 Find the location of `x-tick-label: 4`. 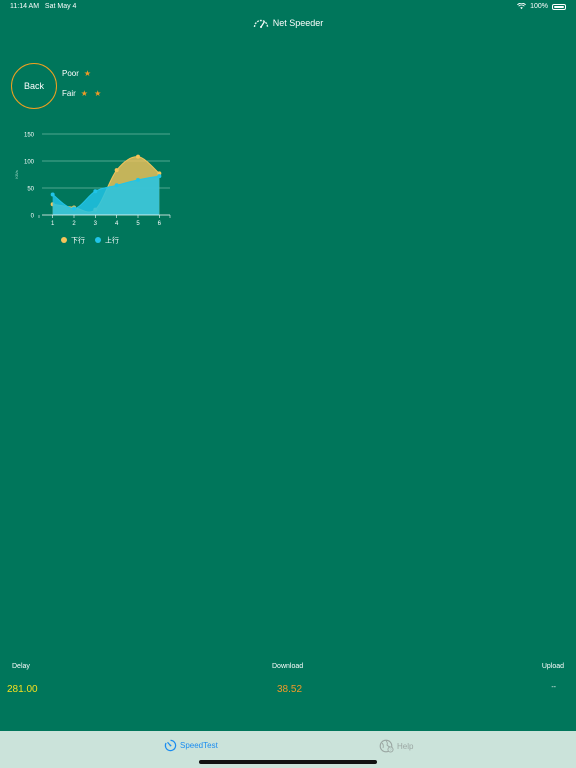

x-tick-label: 4 is located at coordinates (117, 224).